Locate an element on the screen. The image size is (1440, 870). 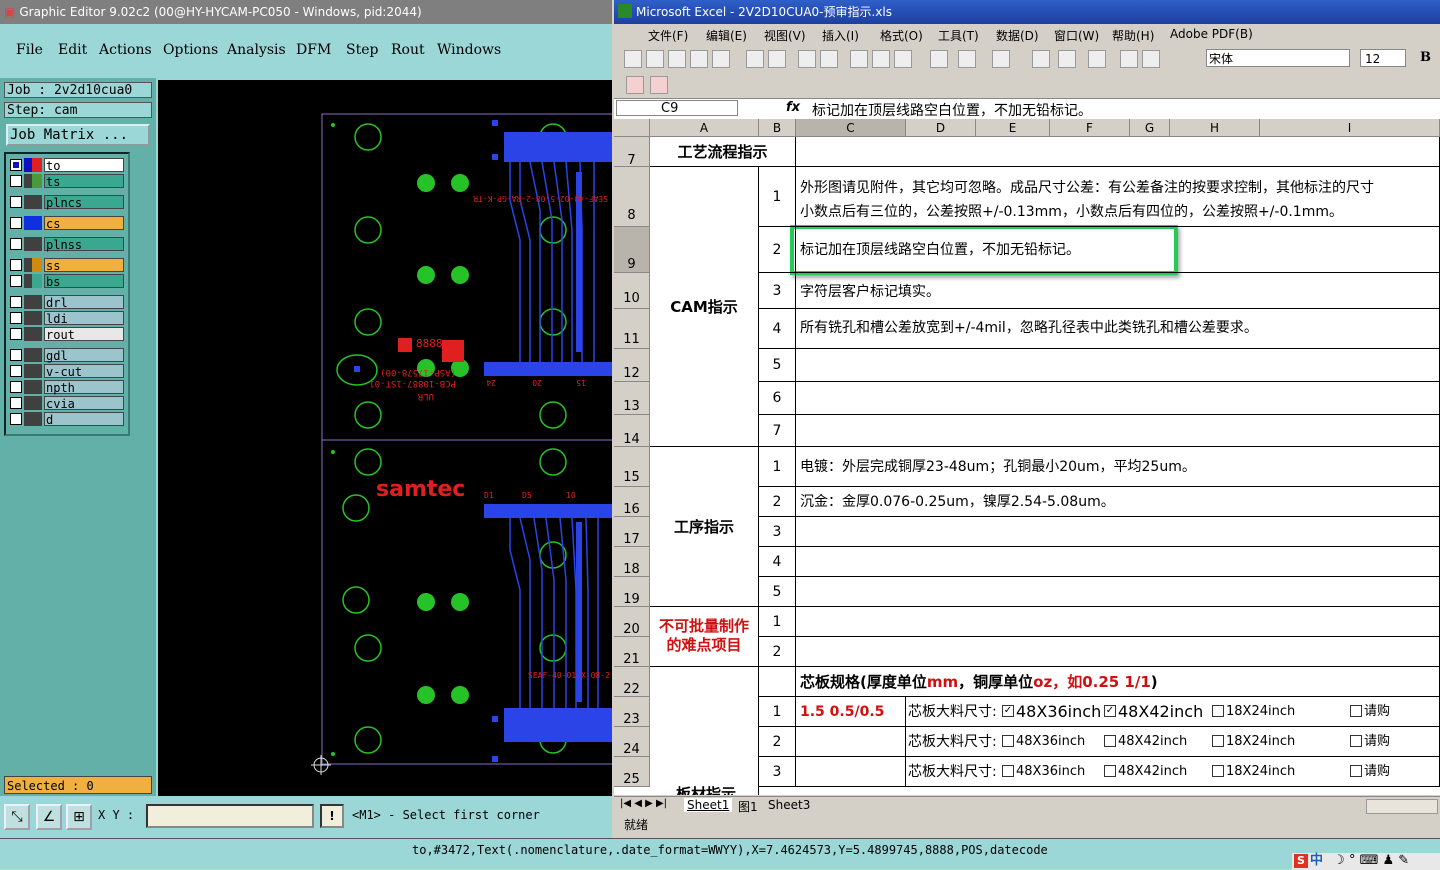
email-icon is located at coordinates (721, 59).